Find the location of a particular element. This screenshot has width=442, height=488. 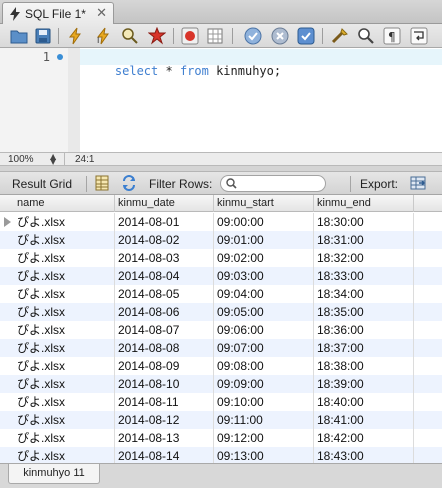

table-row: ぴよ.xlsx 2014-08-07 09:06:00 18:36:00 is located at coordinates (221, 330).